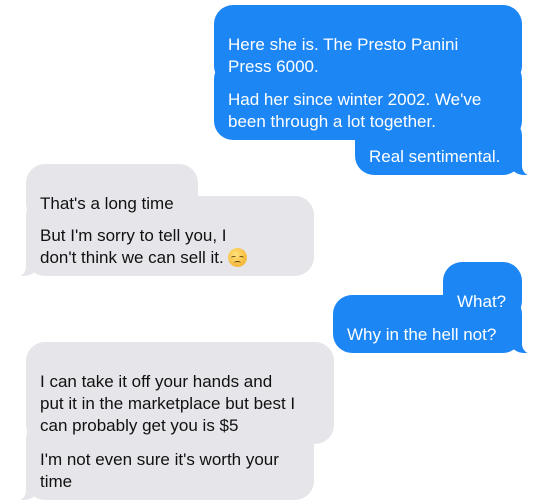 The width and height of the screenshot is (540, 501). Describe the element at coordinates (422, 334) in the screenshot. I see `message-text: Why in the hell not?` at that location.